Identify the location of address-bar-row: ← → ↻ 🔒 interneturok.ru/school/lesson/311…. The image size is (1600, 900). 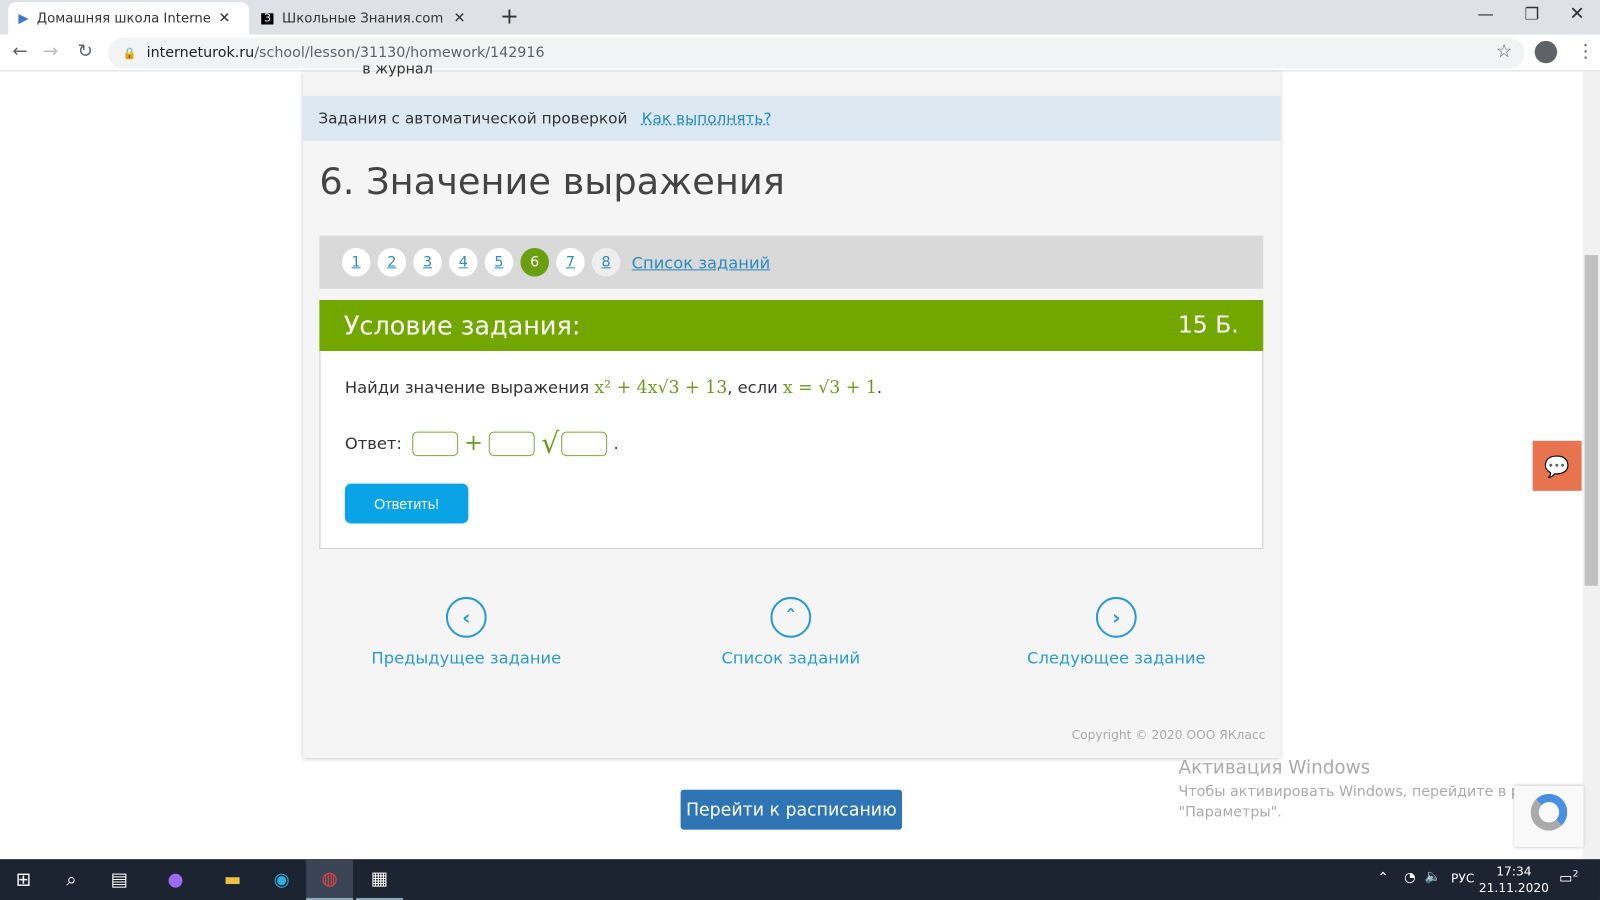
(800, 53).